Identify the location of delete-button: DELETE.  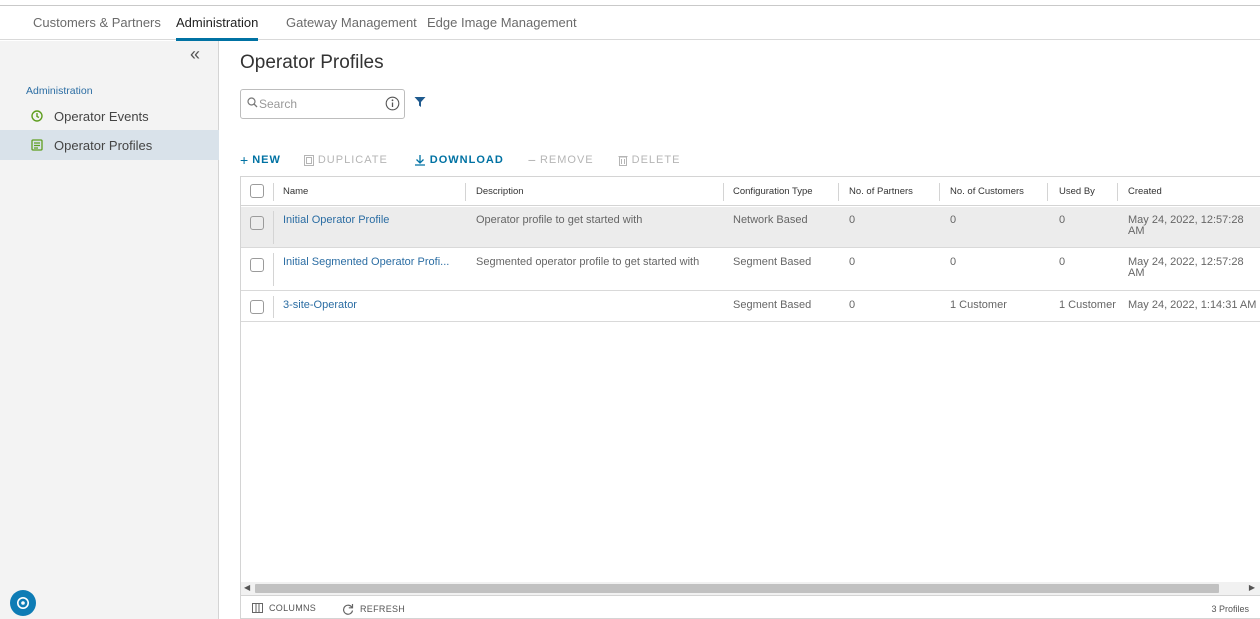
(649, 160).